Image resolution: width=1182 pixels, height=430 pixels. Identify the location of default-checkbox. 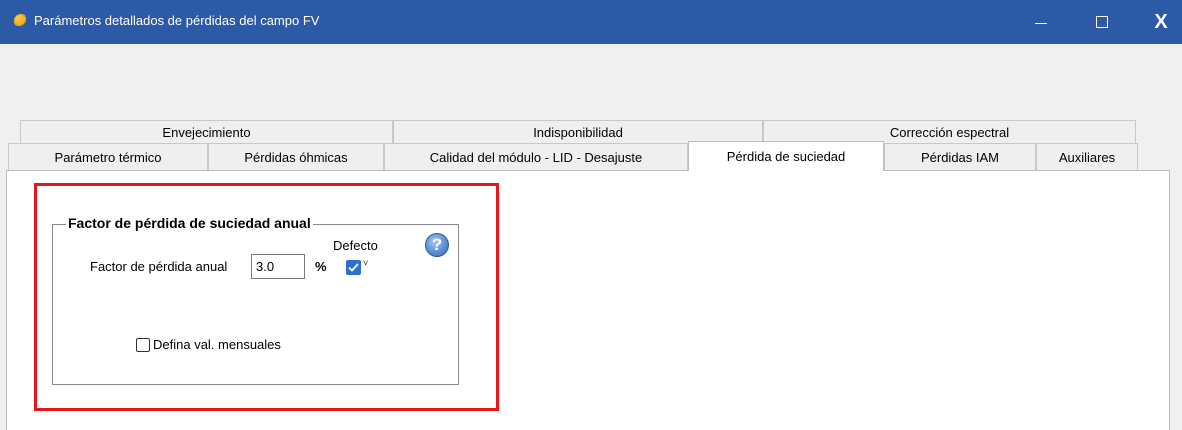
(353, 267).